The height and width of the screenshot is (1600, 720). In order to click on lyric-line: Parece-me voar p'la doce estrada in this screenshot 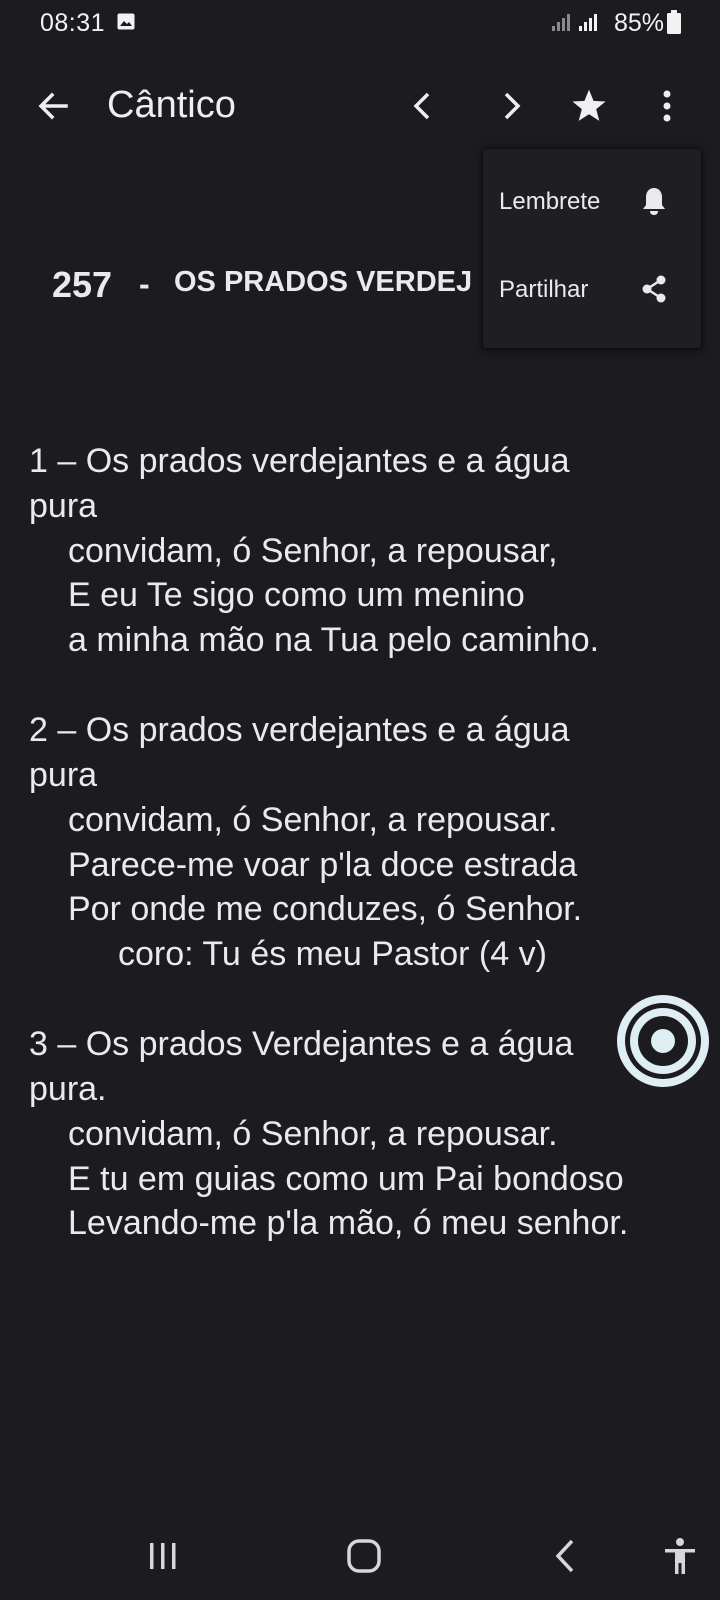, I will do `click(323, 865)`.